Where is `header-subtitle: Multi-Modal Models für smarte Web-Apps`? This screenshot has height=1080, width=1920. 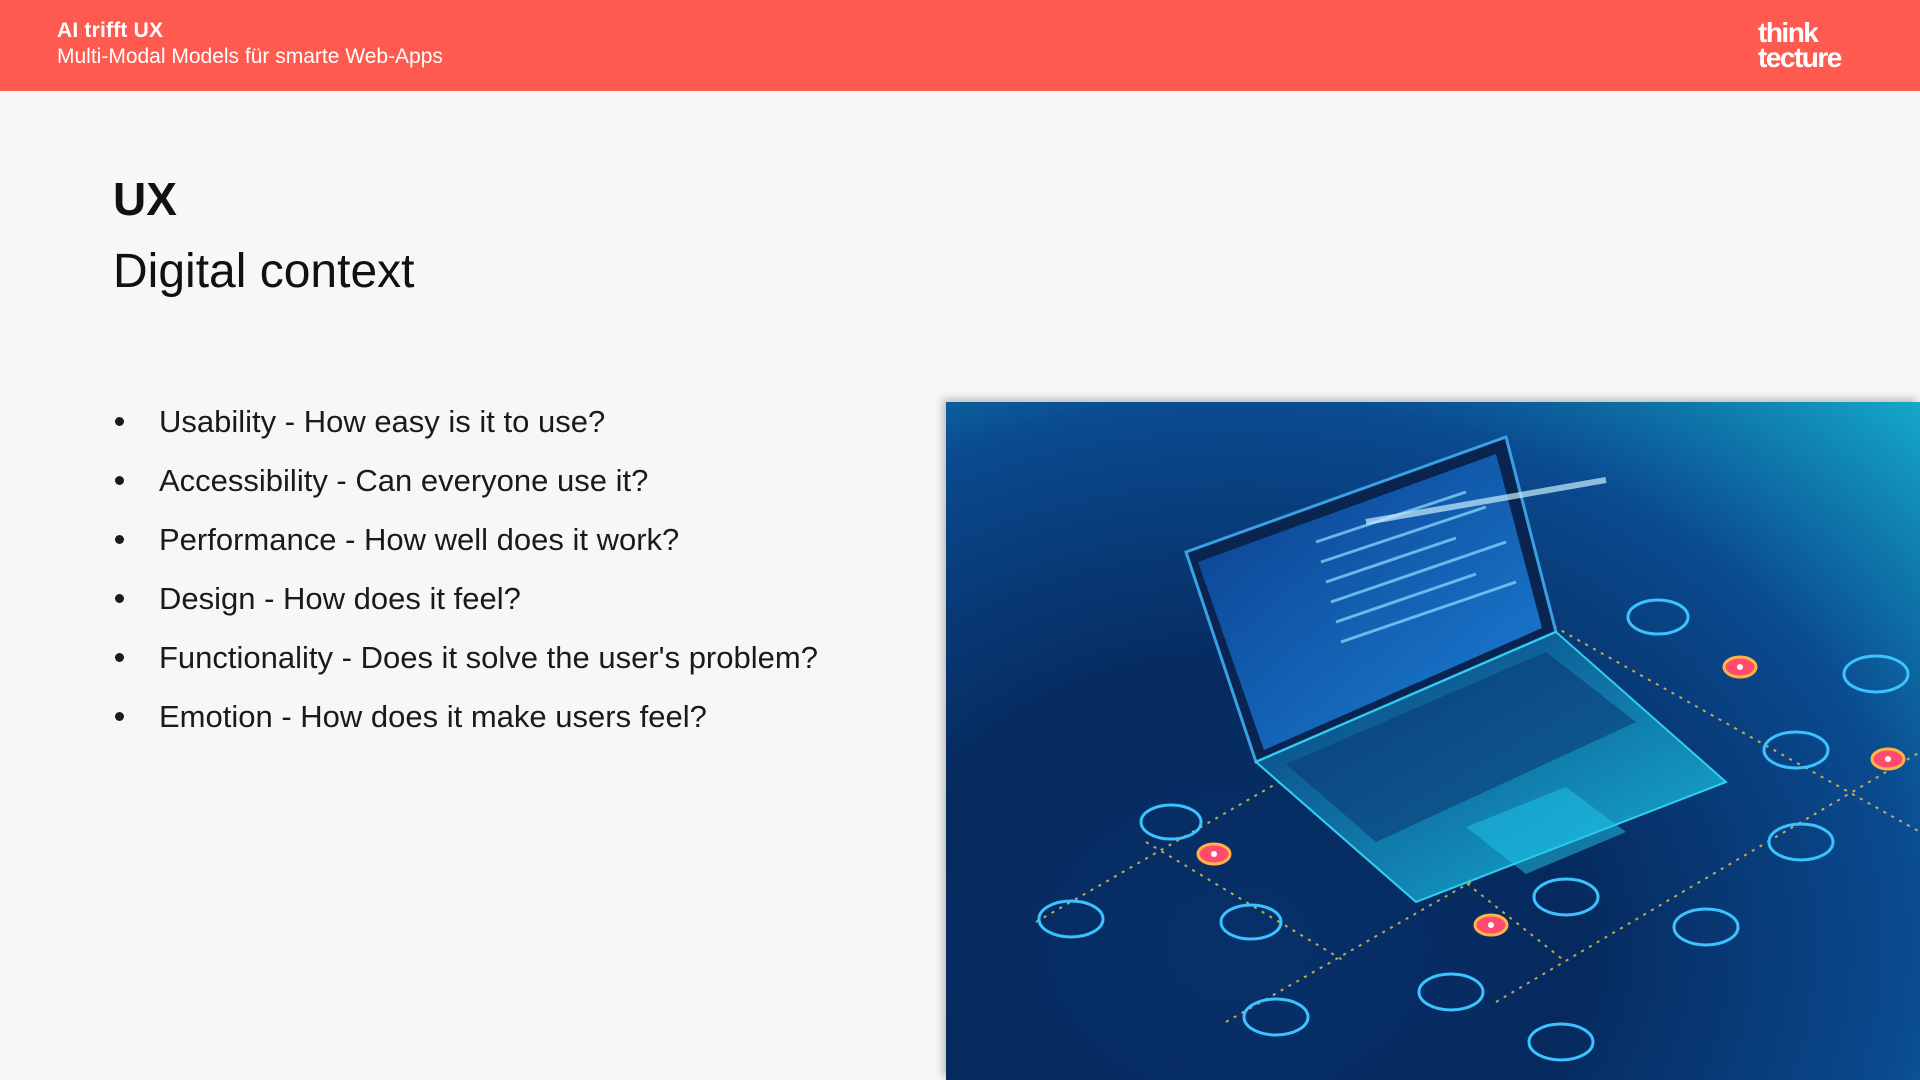 header-subtitle: Multi-Modal Models für smarte Web-Apps is located at coordinates (250, 56).